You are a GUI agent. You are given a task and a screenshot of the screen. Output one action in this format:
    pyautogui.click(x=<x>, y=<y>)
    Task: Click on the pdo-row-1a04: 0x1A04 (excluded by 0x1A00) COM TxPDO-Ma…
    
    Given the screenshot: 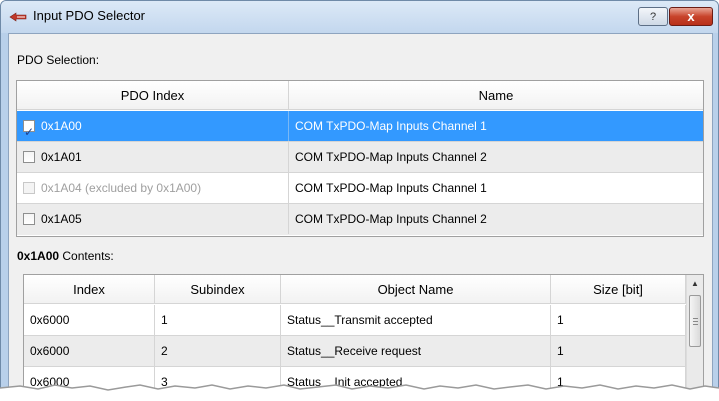 What is the action you would take?
    pyautogui.click(x=360, y=188)
    